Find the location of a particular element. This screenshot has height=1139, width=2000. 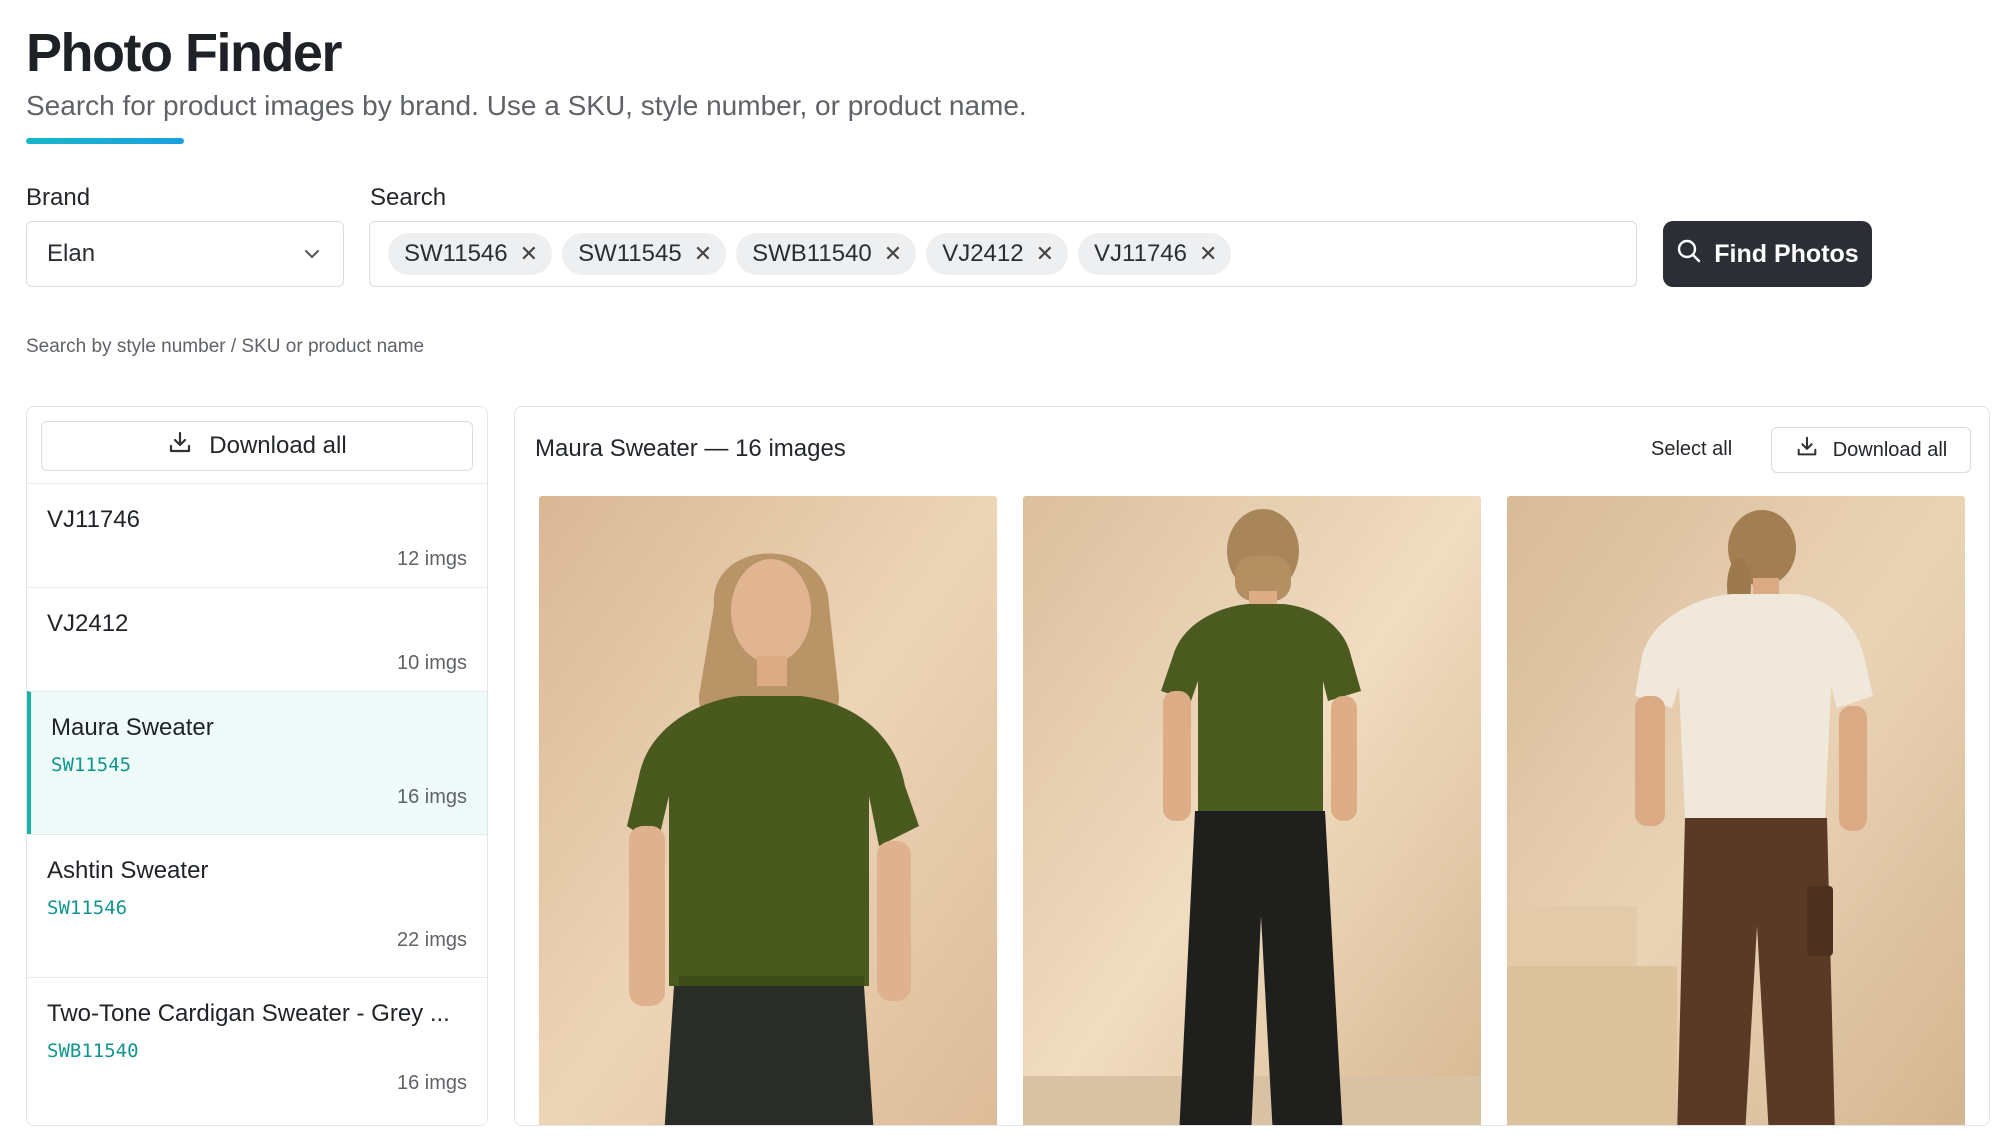

search-chip: SWB11540 ✕ is located at coordinates (826, 254).